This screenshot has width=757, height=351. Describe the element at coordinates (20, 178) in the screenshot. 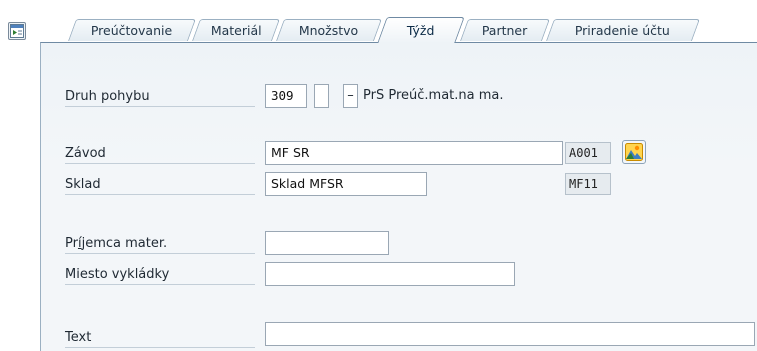

I see `left-gutter` at that location.